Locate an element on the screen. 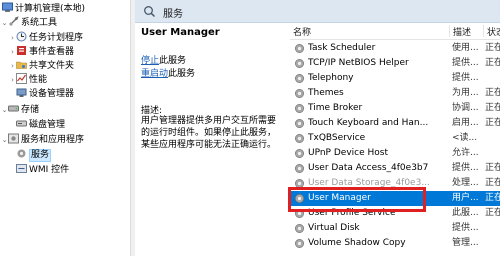  tree-node-disk-management: 磁盘管理 is located at coordinates (40, 124).